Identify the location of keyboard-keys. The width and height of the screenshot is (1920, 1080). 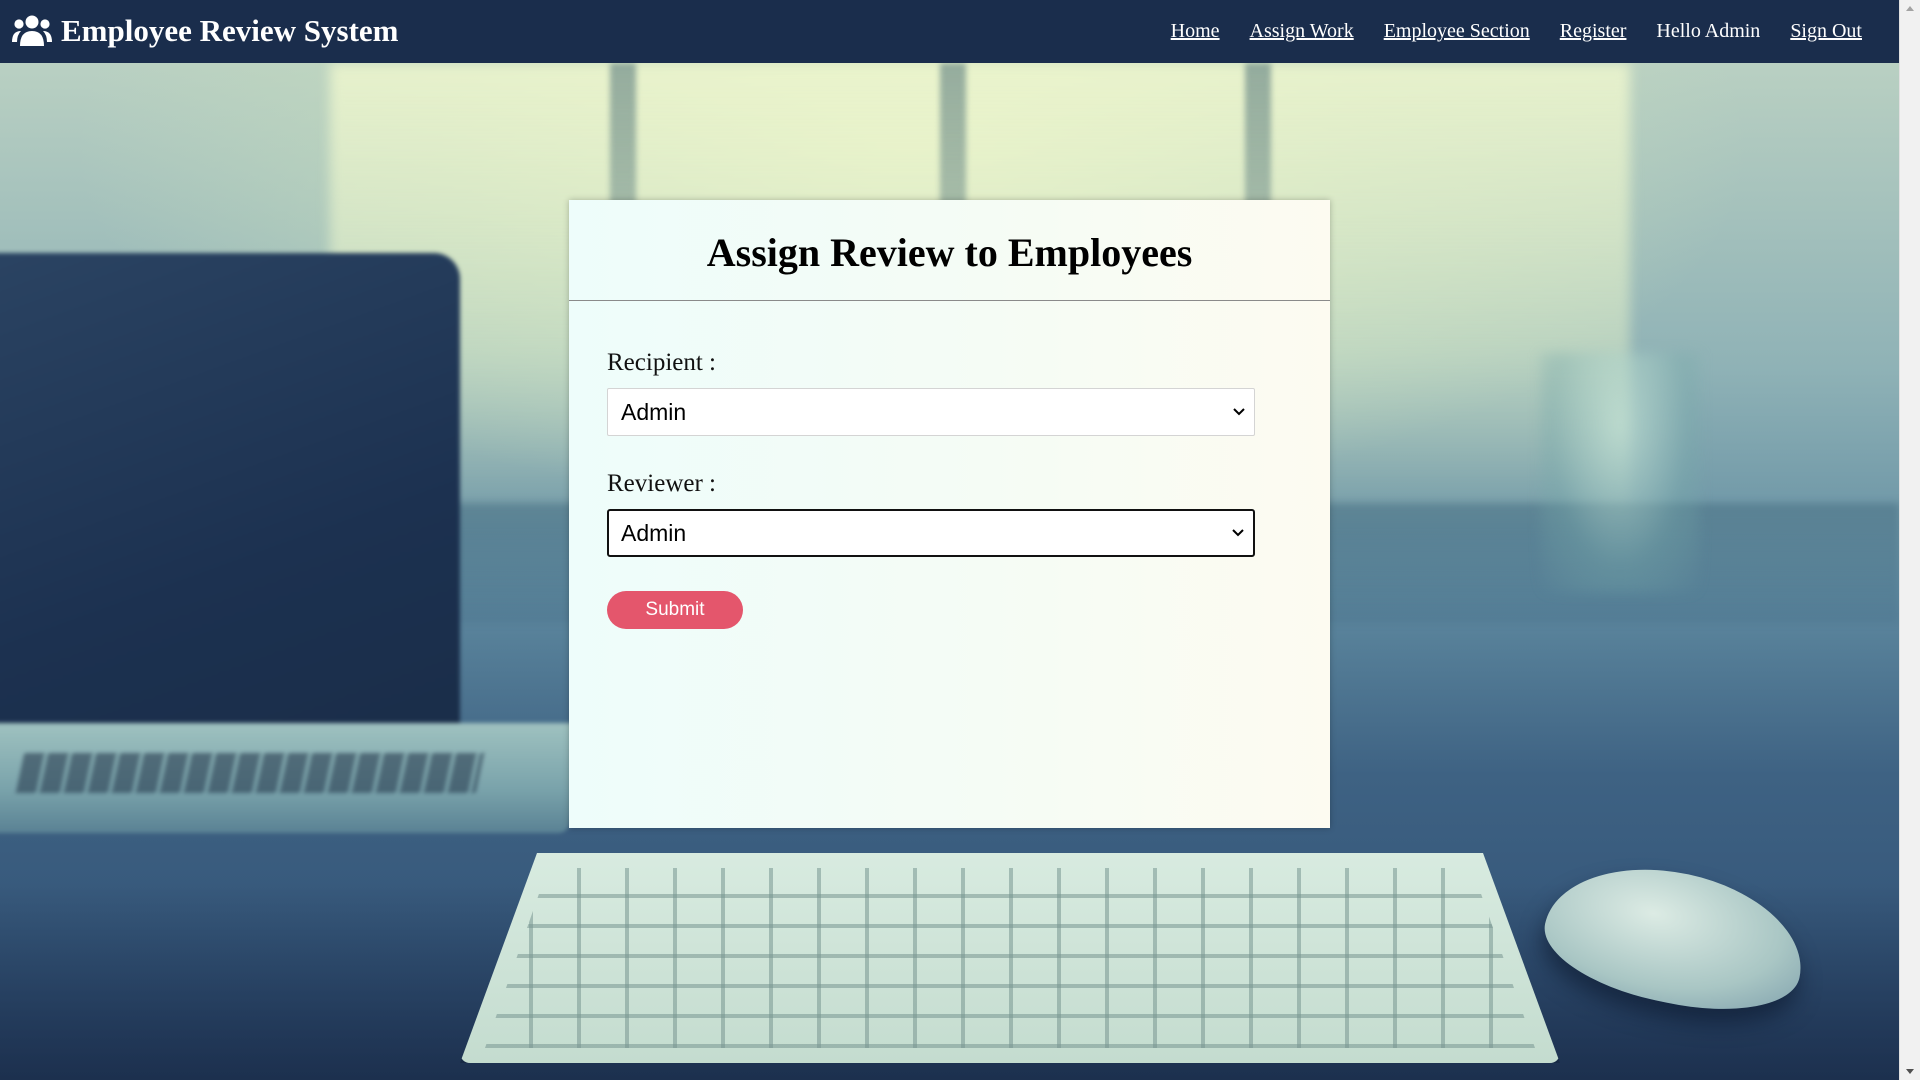
(1010, 958).